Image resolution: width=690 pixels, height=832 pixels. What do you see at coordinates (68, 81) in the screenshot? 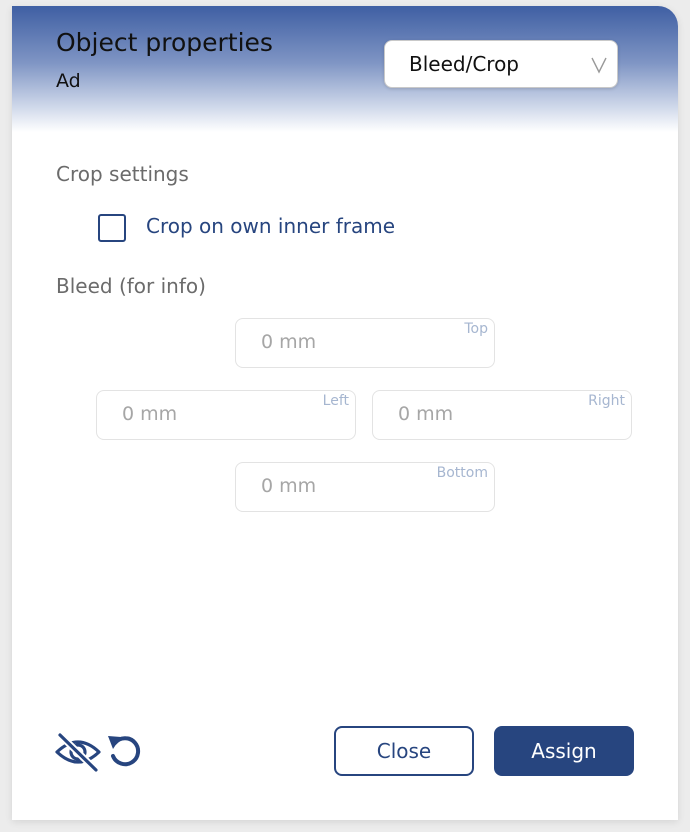
I see `panel-subtitle: Ad` at bounding box center [68, 81].